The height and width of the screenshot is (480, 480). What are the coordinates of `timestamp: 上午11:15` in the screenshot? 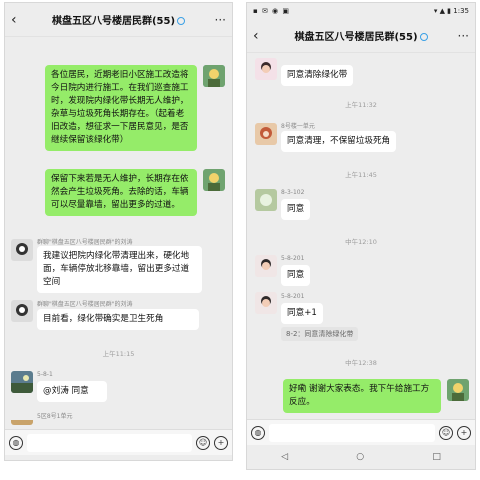 It's located at (118, 354).